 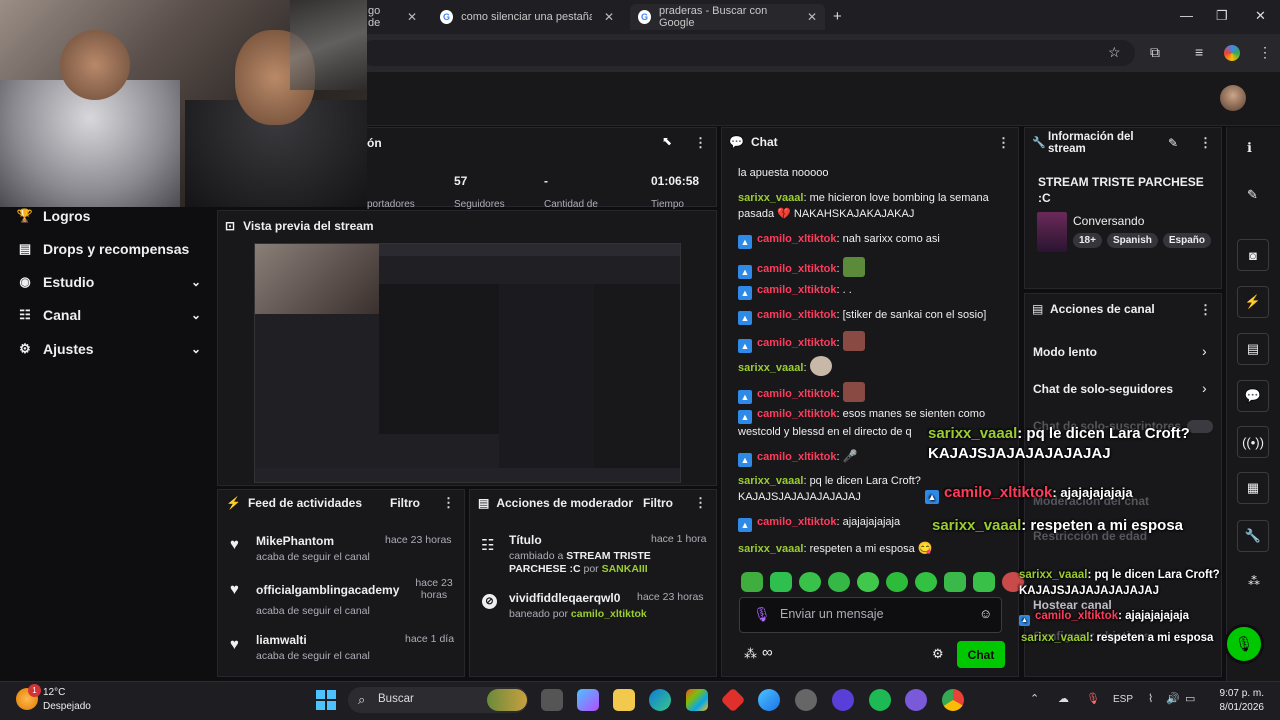 What do you see at coordinates (1087, 240) in the screenshot?
I see `tag: 18+` at bounding box center [1087, 240].